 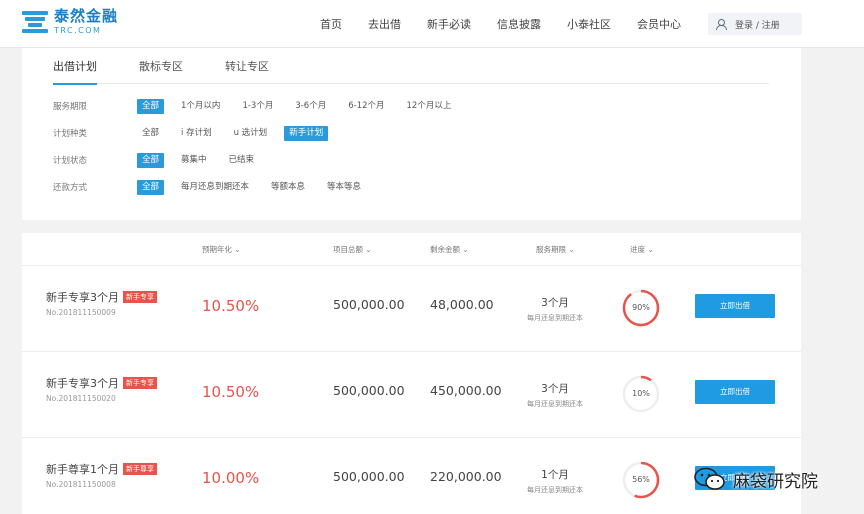 I want to click on sort-progress: 进度 ⌄, so click(x=642, y=249).